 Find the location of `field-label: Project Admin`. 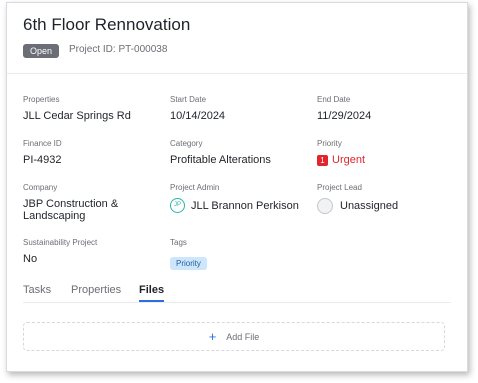

field-label: Project Admin is located at coordinates (195, 187).